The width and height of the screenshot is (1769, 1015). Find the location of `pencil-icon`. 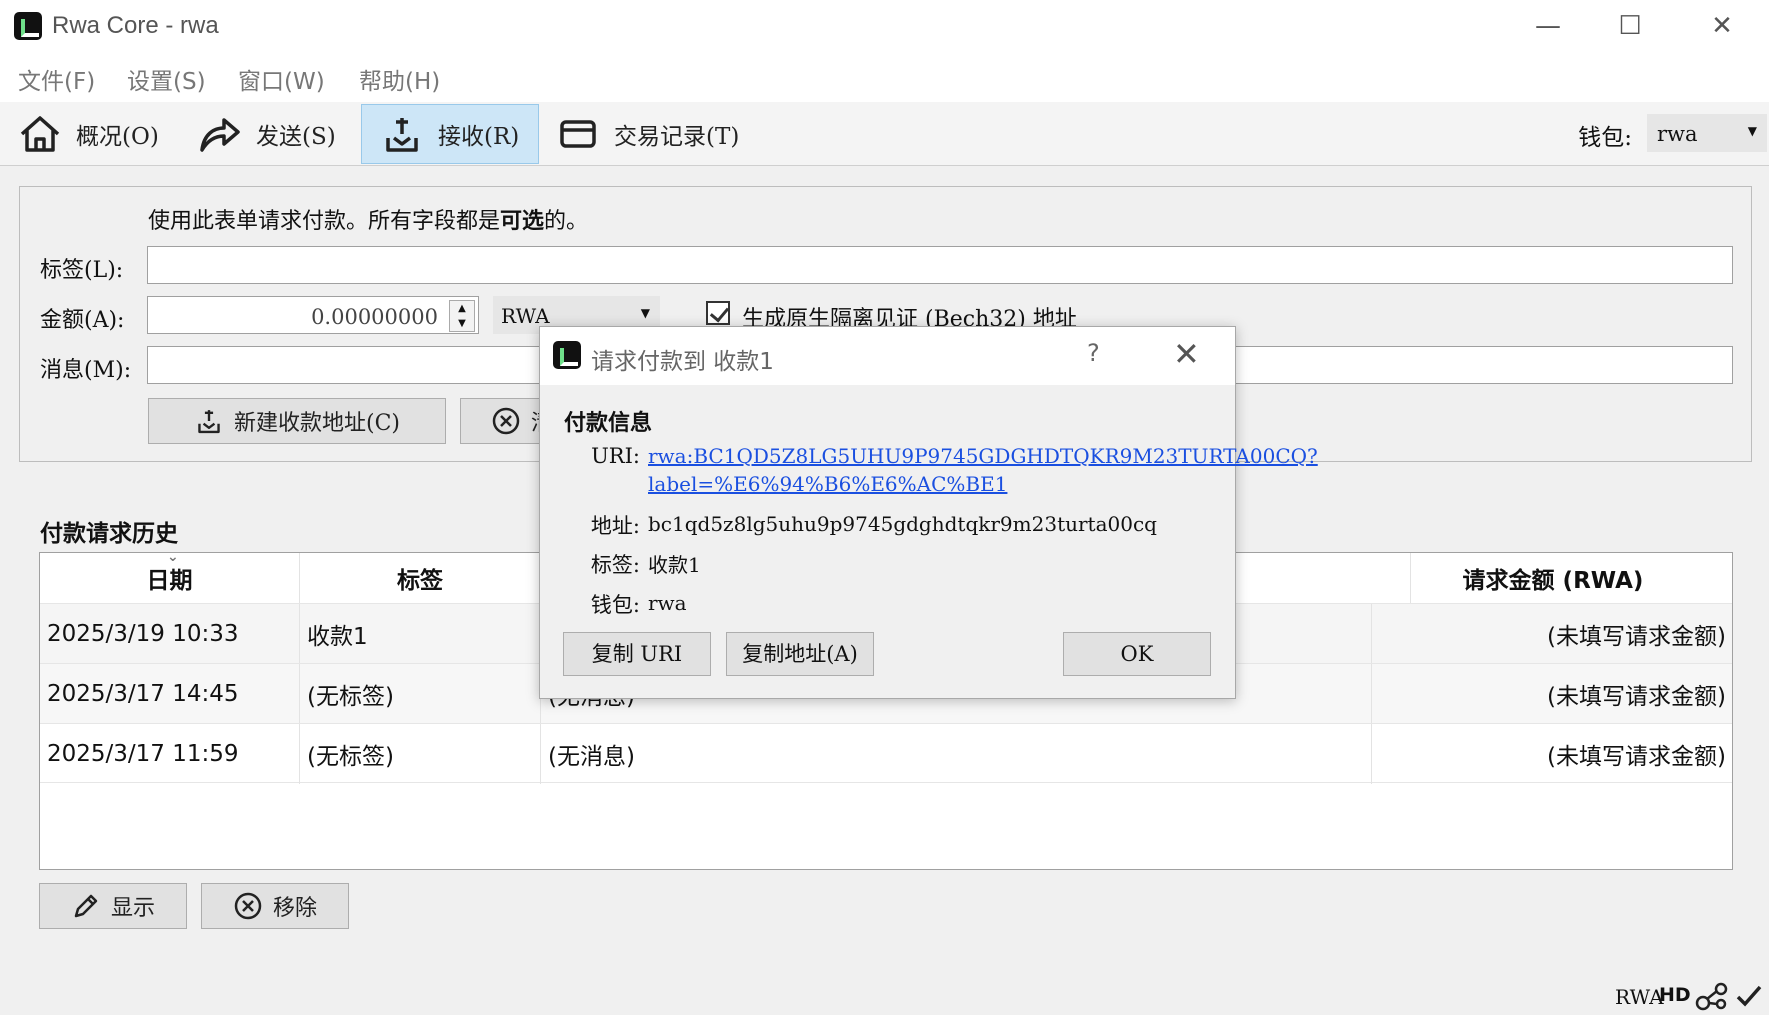

pencil-icon is located at coordinates (86, 906).